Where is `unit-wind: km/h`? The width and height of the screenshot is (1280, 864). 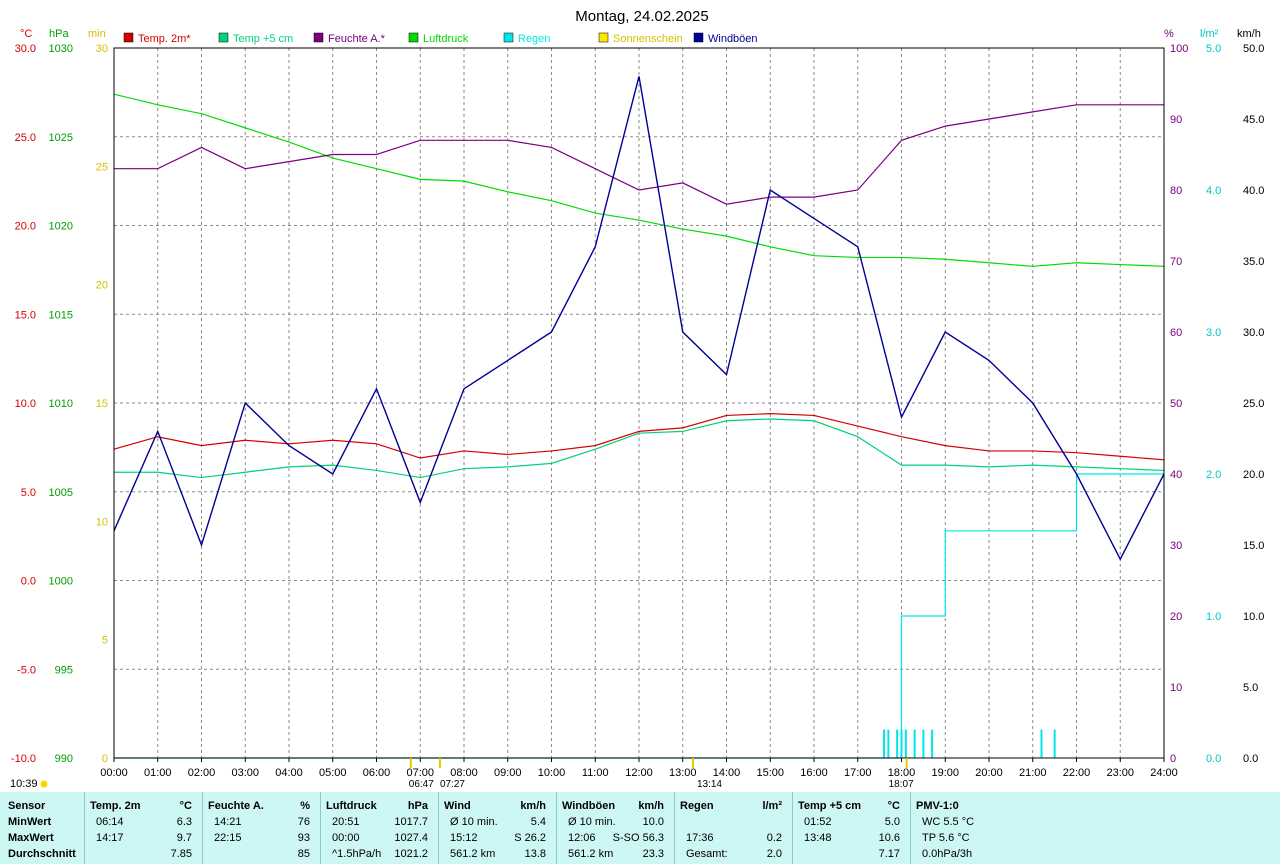
unit-wind: km/h is located at coordinates (1249, 34).